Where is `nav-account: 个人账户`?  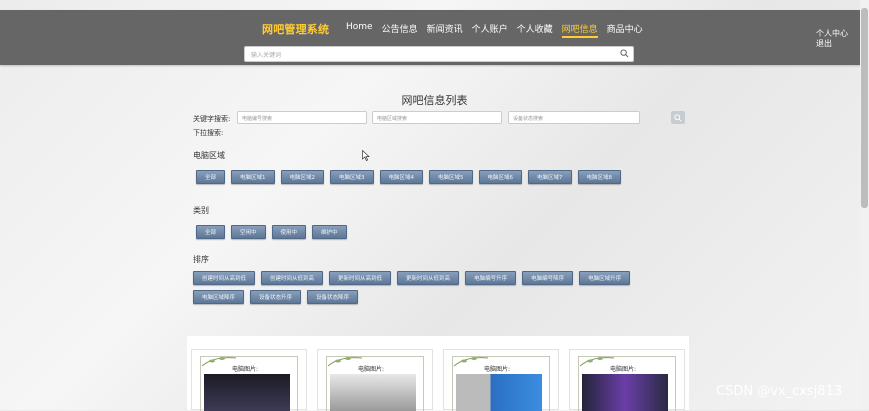 nav-account: 个人账户 is located at coordinates (490, 28).